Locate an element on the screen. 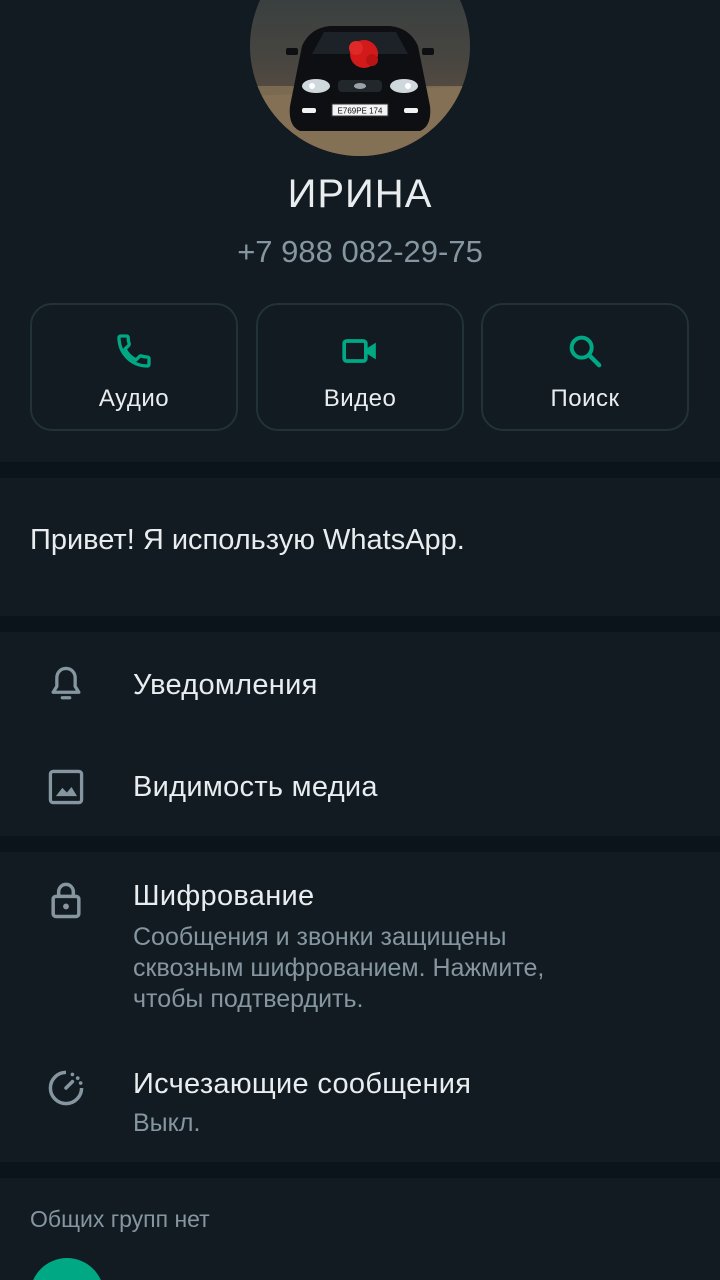 The image size is (720, 1280). encryption-subtitle-line-1: Сообщения и звонки защищены is located at coordinates (320, 937).